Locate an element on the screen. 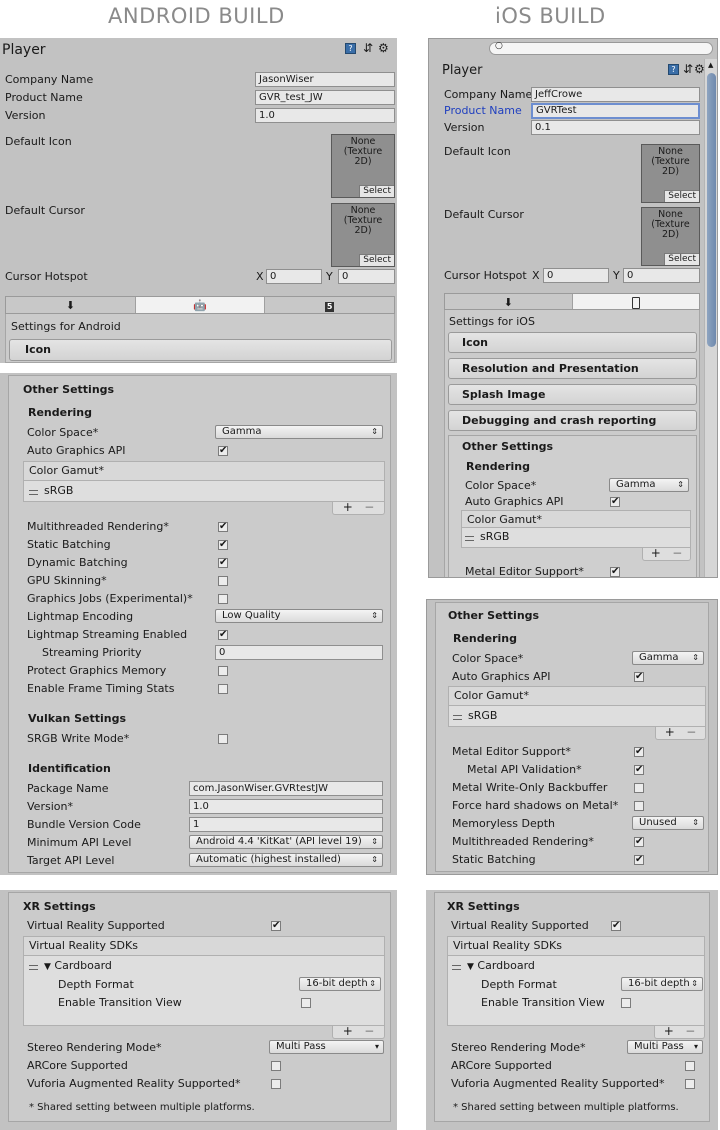 The height and width of the screenshot is (1130, 720). resolution-section-header: Resolution and Presentation is located at coordinates (572, 368).